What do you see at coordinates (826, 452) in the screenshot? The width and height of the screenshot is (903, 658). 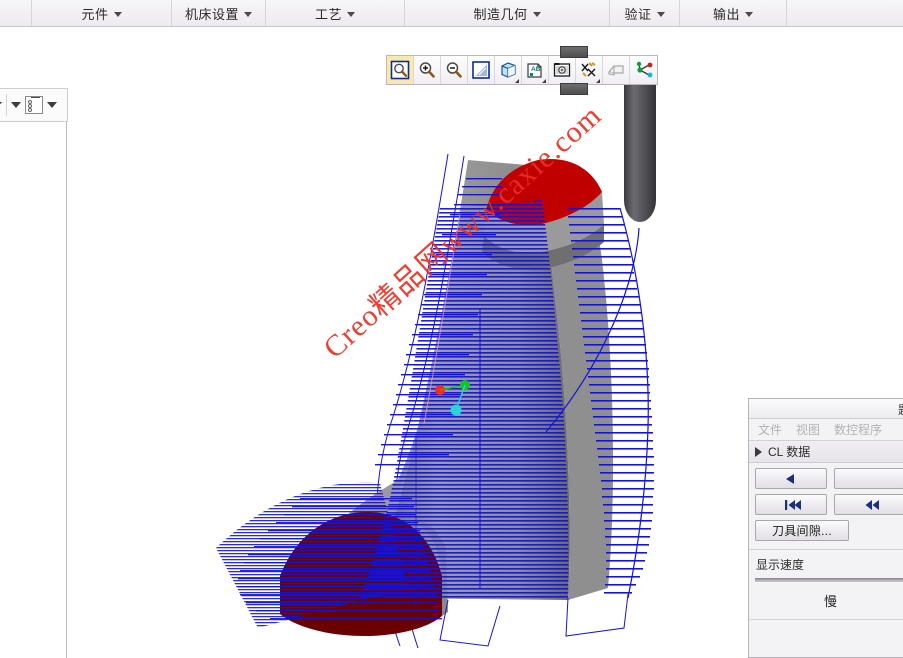 I see `cl-data-section-header: CL 数据` at bounding box center [826, 452].